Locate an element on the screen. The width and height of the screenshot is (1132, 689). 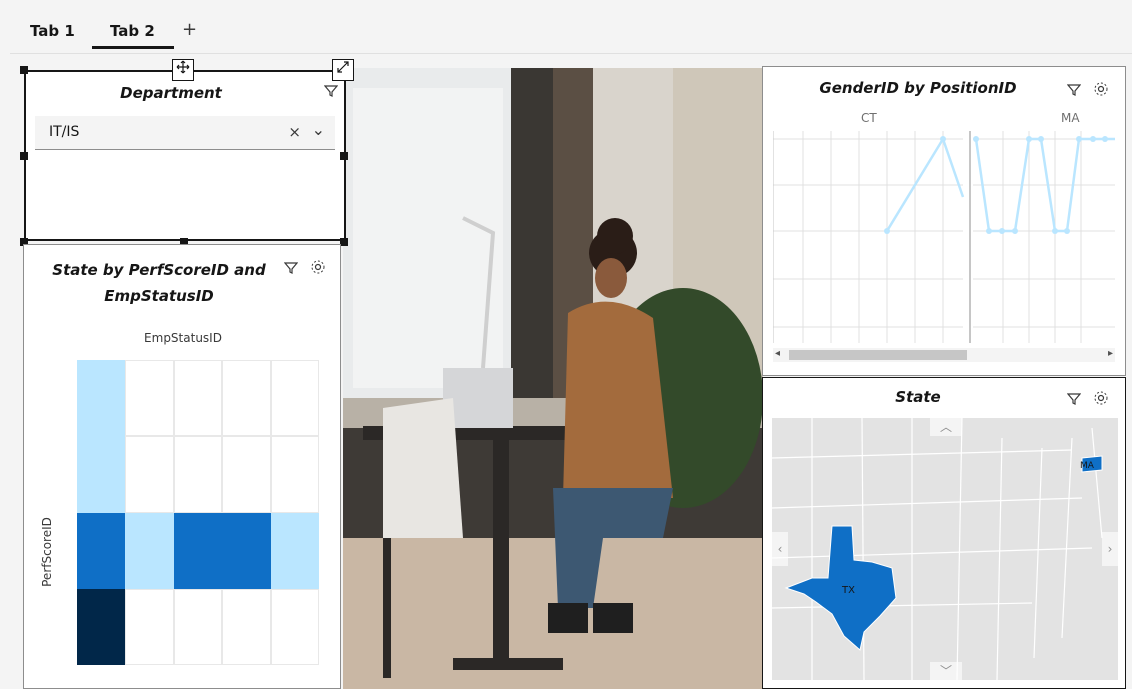
heatmap-grid is located at coordinates (198, 512).